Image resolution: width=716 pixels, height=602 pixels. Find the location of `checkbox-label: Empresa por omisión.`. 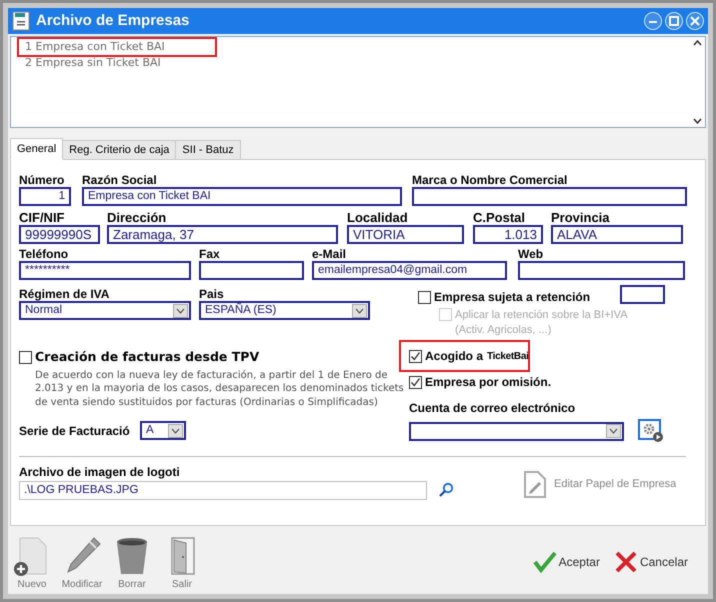

checkbox-label: Empresa por omisión. is located at coordinates (488, 382).